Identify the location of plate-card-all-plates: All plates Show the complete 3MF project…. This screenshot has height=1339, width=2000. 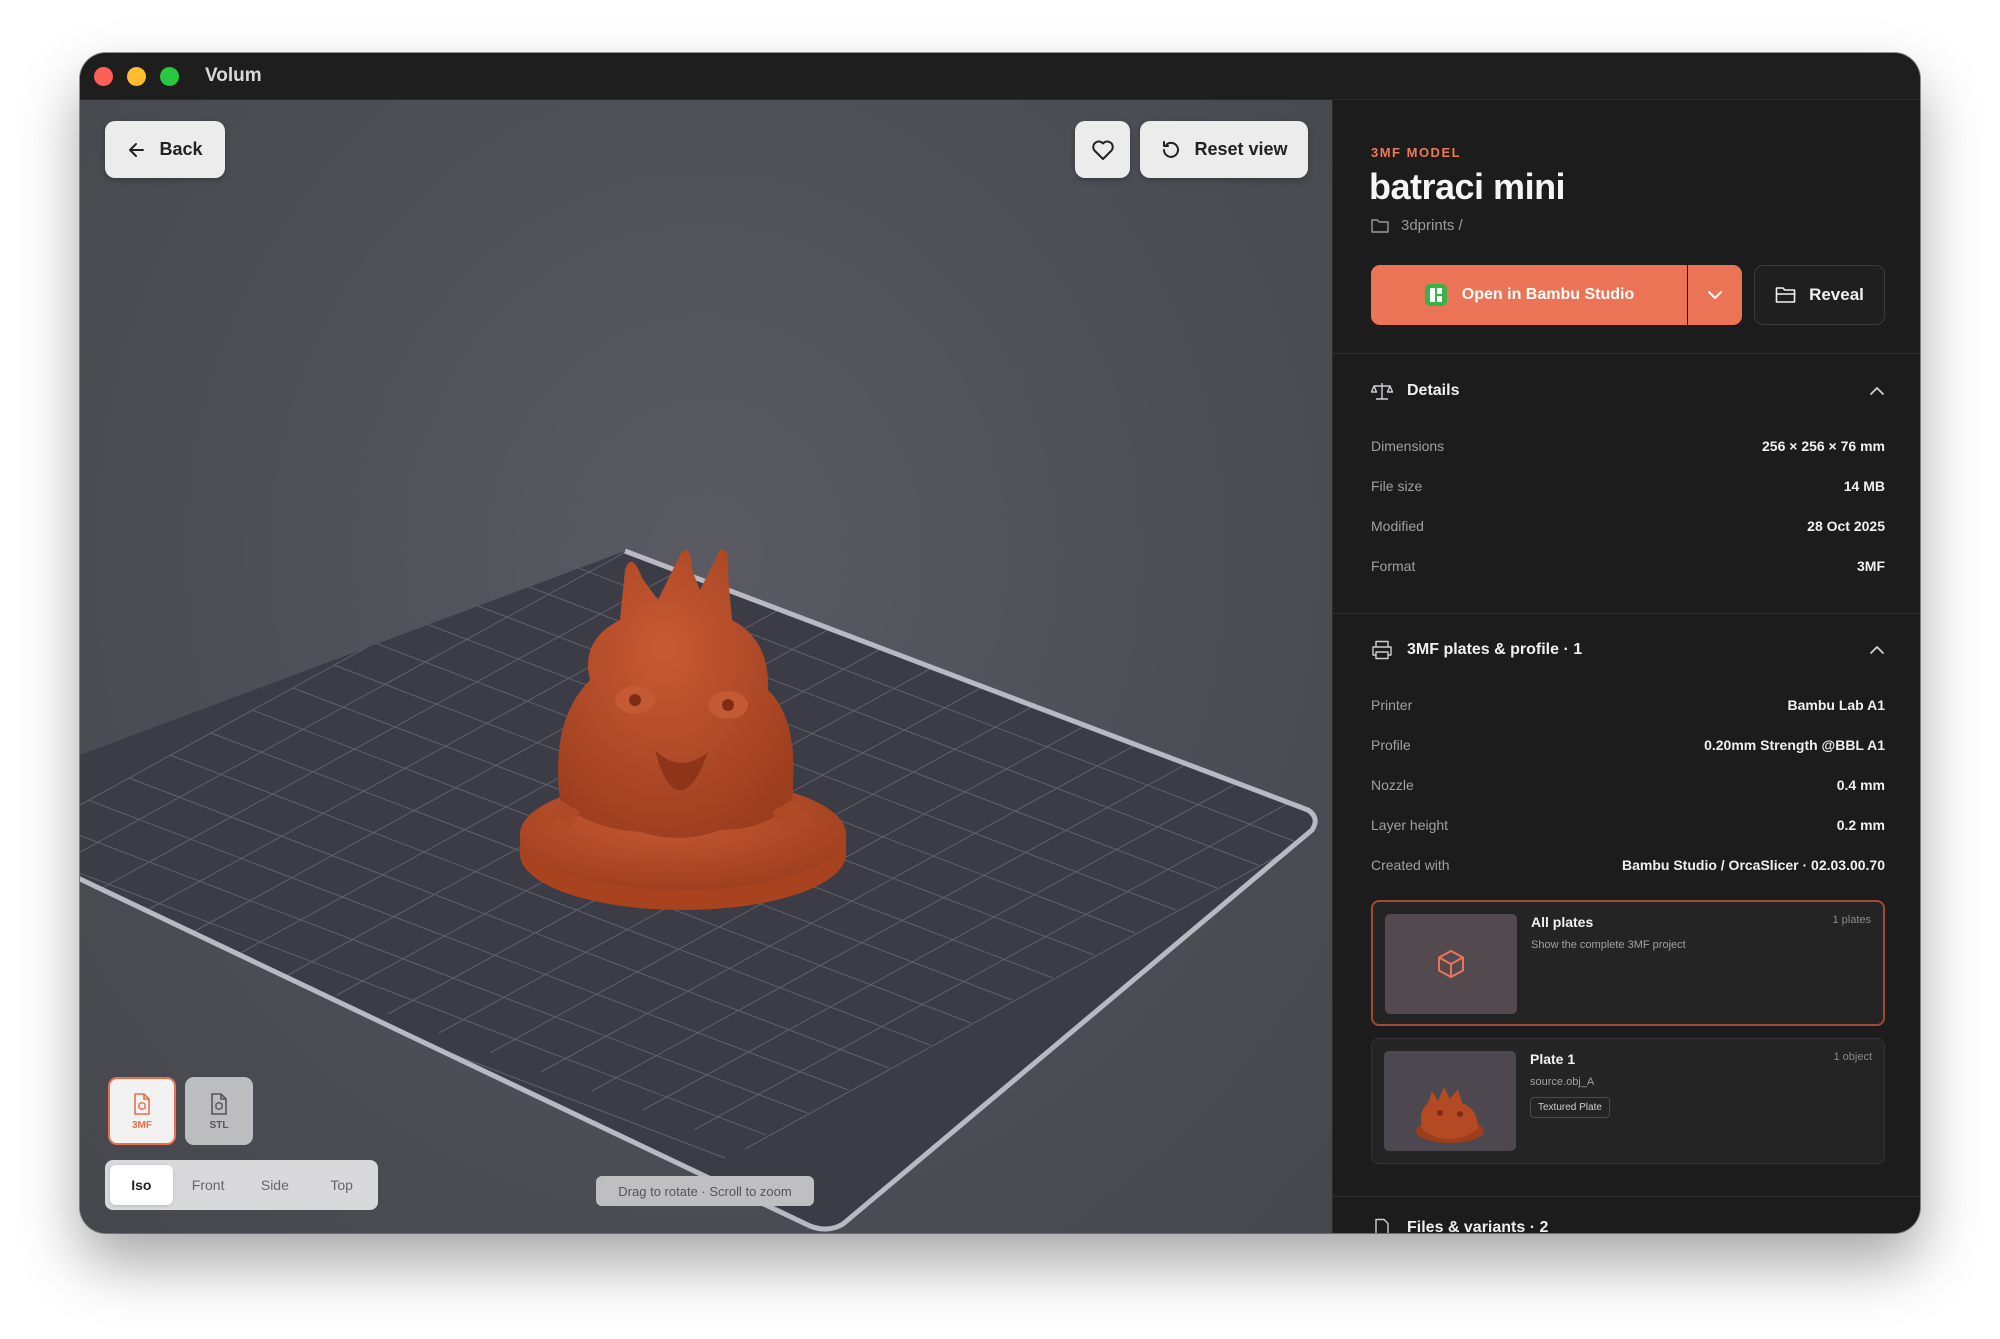
(1628, 963).